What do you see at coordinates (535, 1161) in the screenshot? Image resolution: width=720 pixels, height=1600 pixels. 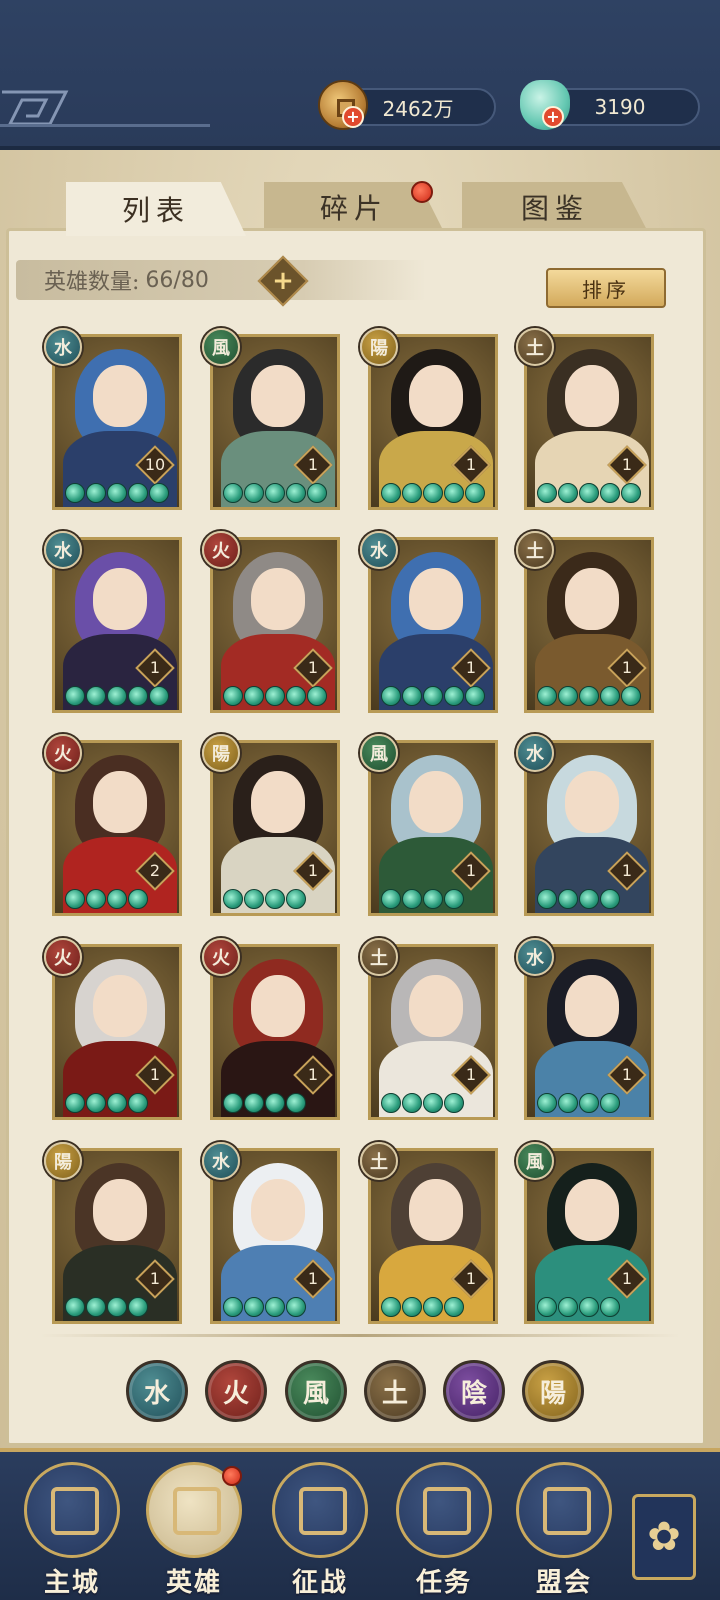 I see `element-wind-icon: 風` at bounding box center [535, 1161].